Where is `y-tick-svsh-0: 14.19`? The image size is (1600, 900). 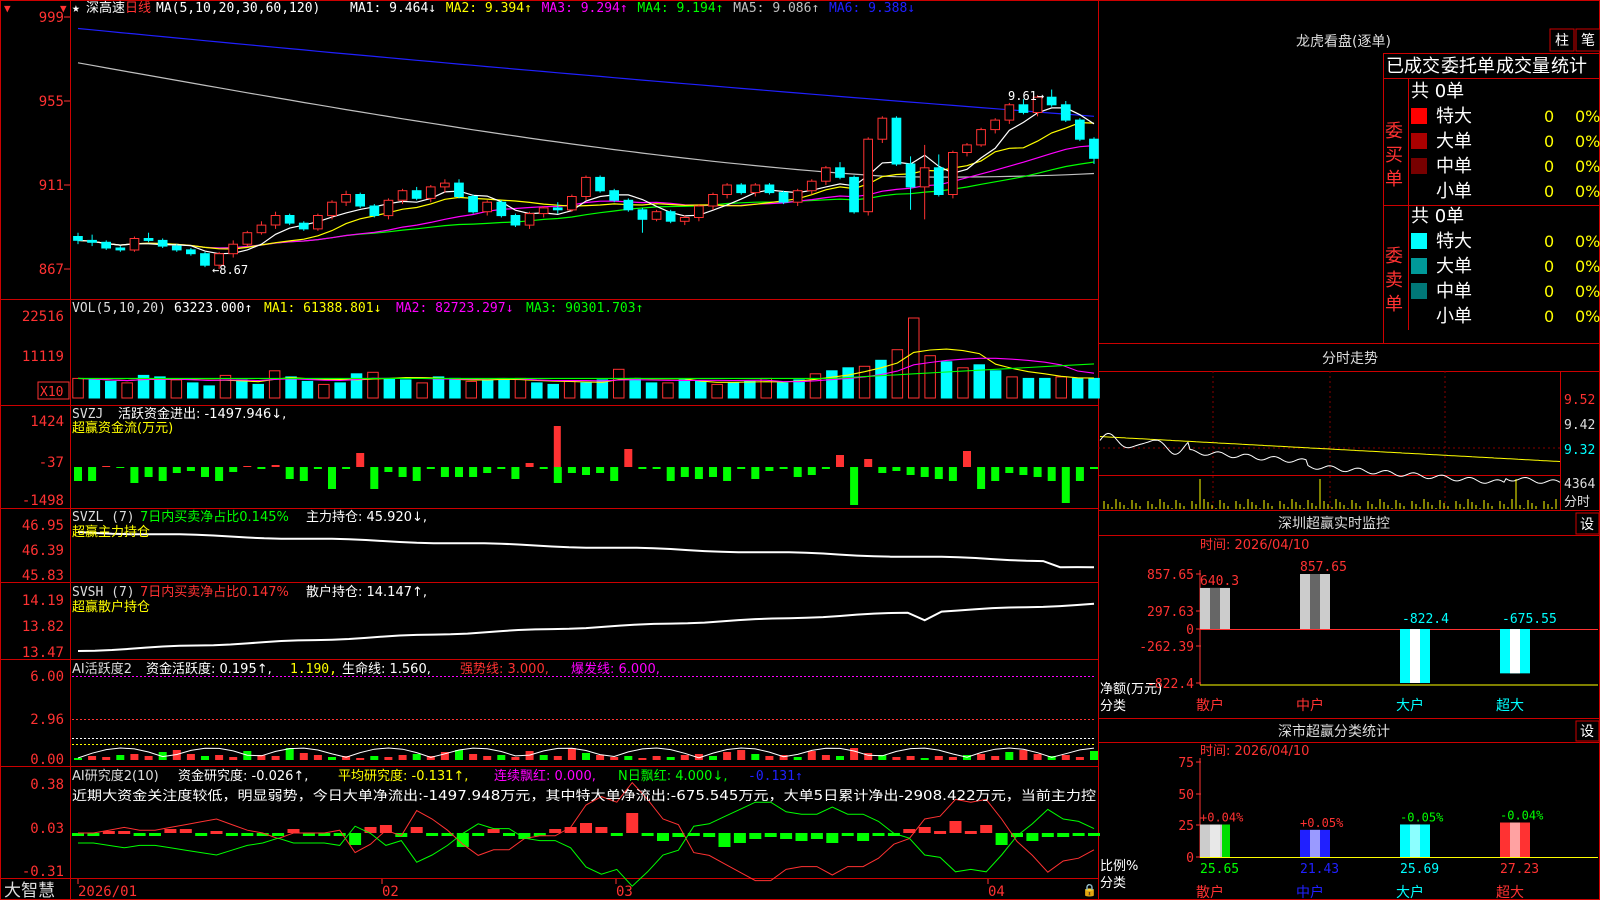
y-tick-svsh-0: 14.19 is located at coordinates (43, 601).